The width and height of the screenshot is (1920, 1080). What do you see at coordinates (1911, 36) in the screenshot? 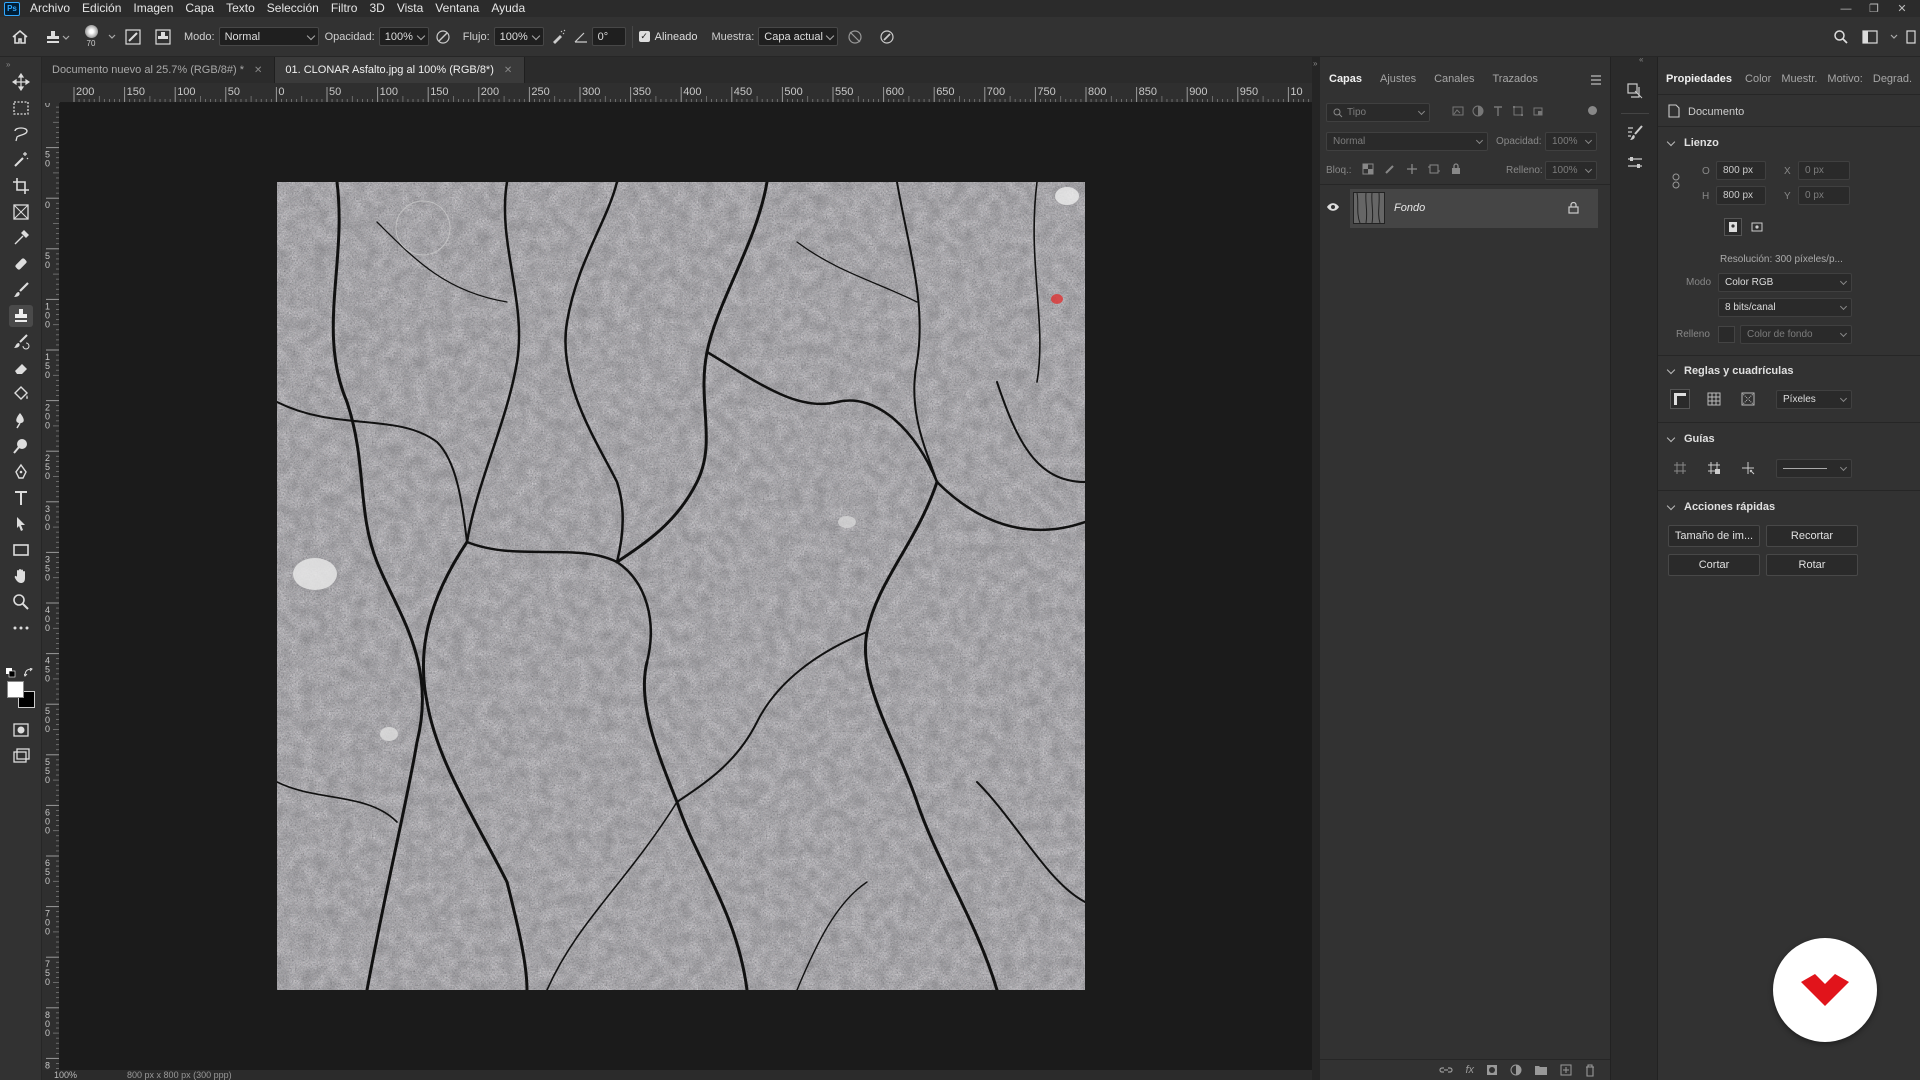
I see `share-icon` at bounding box center [1911, 36].